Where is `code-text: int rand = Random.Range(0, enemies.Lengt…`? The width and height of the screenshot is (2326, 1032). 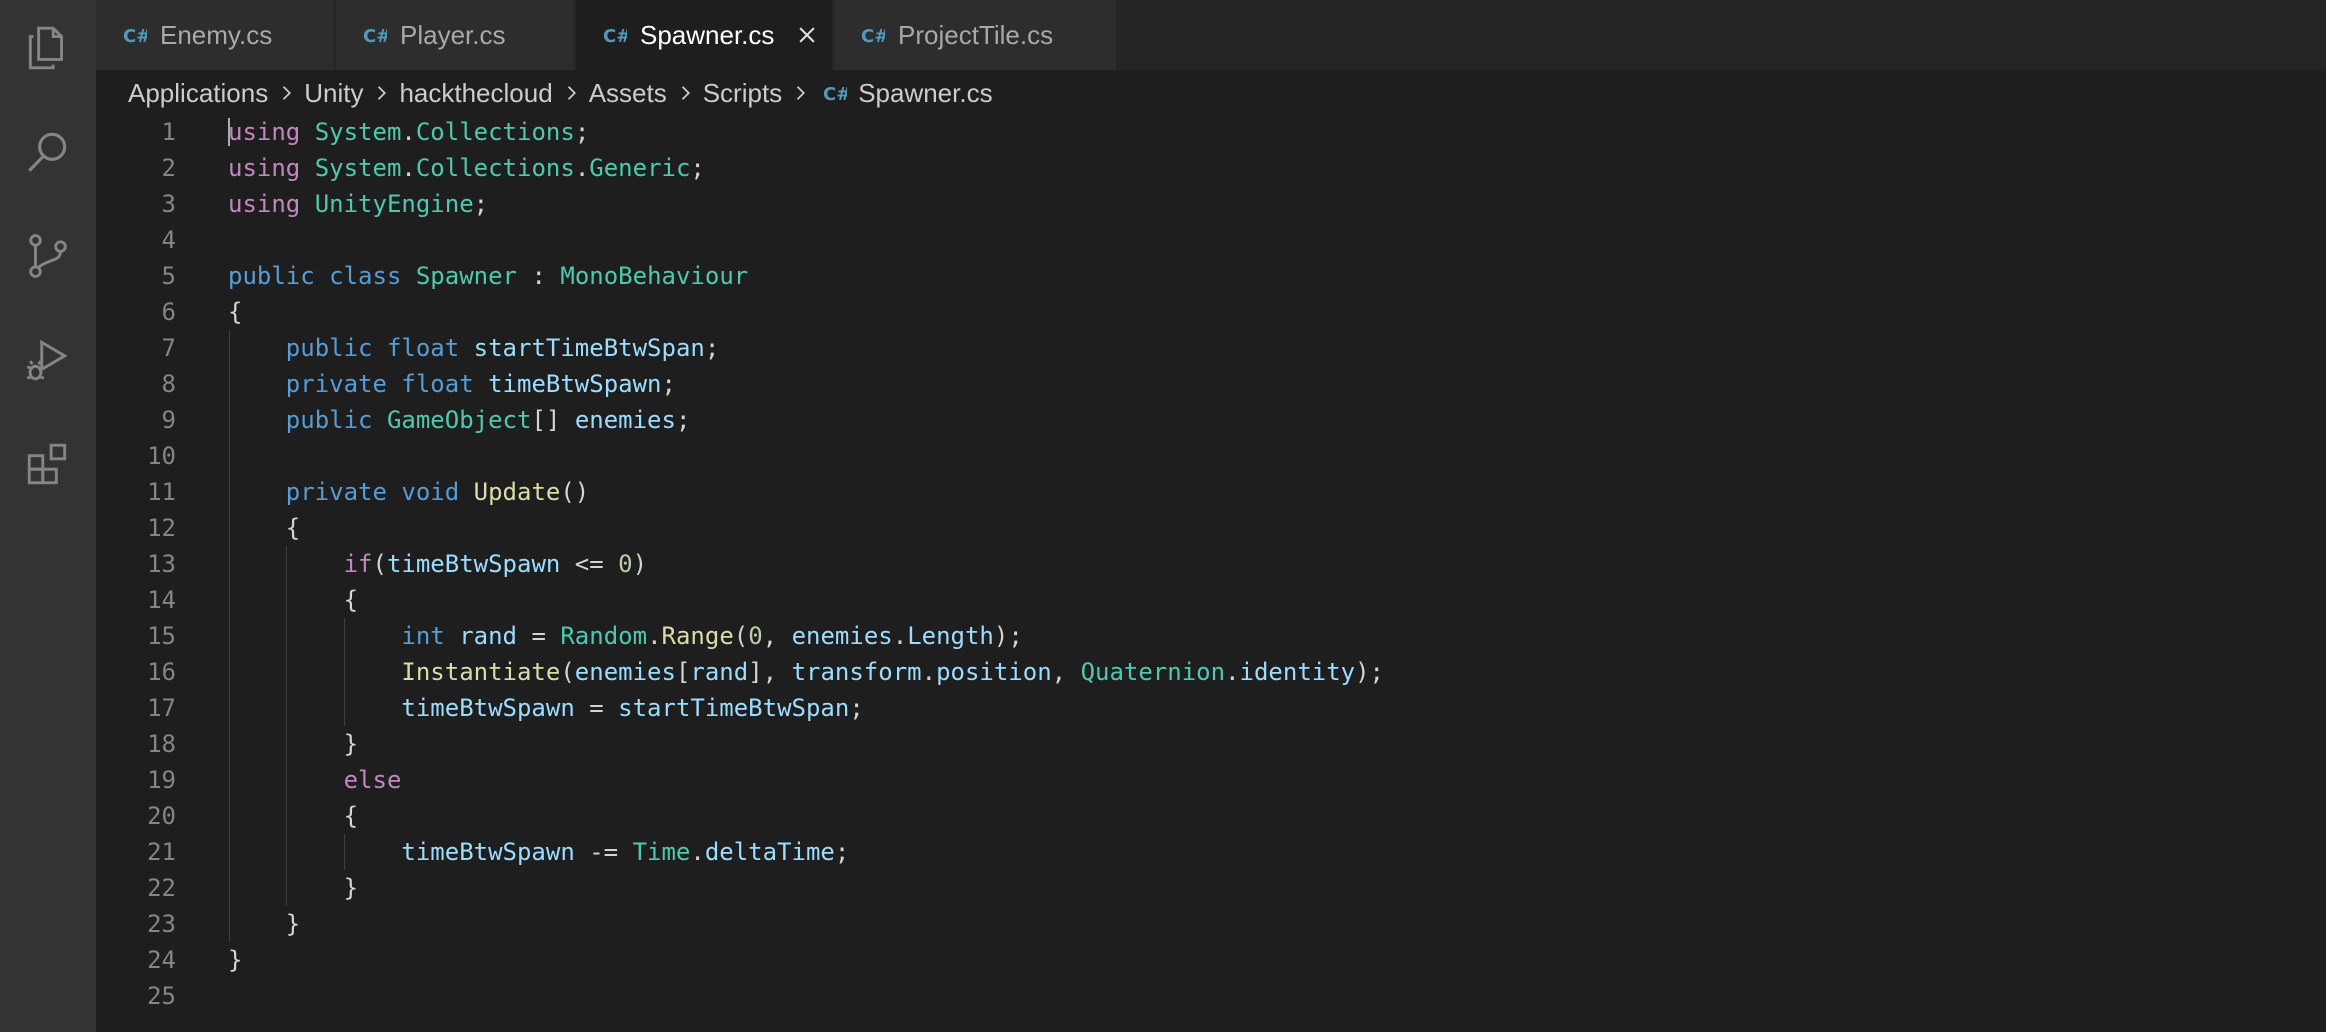 code-text: int rand = Random.Range(0, enemies.Lengt… is located at coordinates (625, 636).